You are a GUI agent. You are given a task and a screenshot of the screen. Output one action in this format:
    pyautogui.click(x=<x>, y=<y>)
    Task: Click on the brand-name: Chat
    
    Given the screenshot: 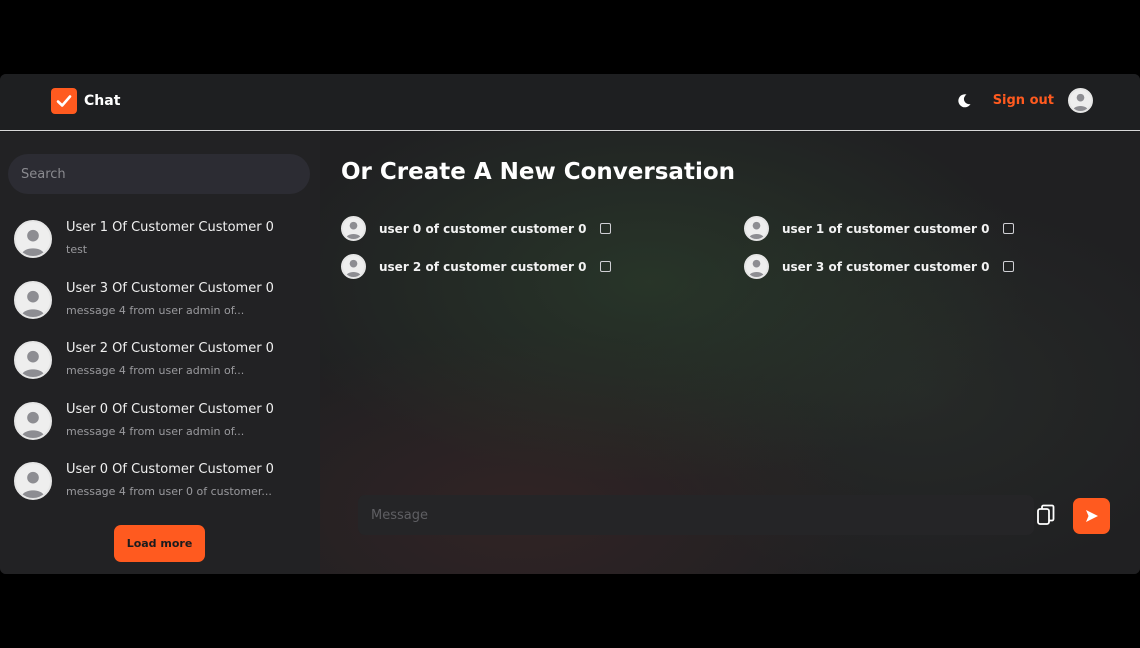 What is the action you would take?
    pyautogui.click(x=102, y=101)
    